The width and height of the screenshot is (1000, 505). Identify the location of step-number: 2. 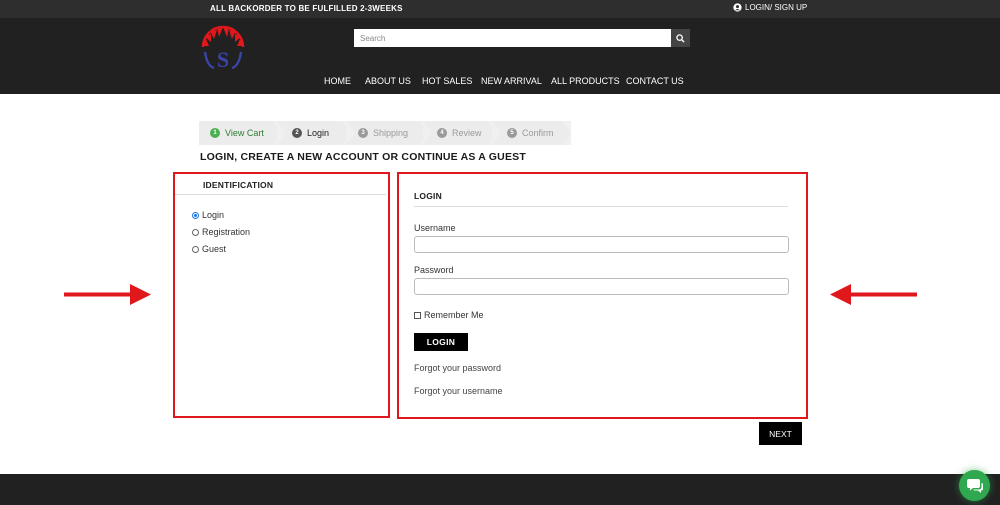
(297, 133).